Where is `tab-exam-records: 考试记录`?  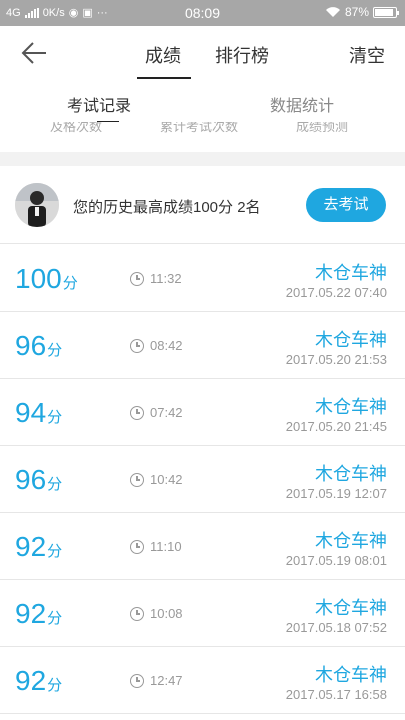 tab-exam-records: 考试记录 is located at coordinates (99, 104).